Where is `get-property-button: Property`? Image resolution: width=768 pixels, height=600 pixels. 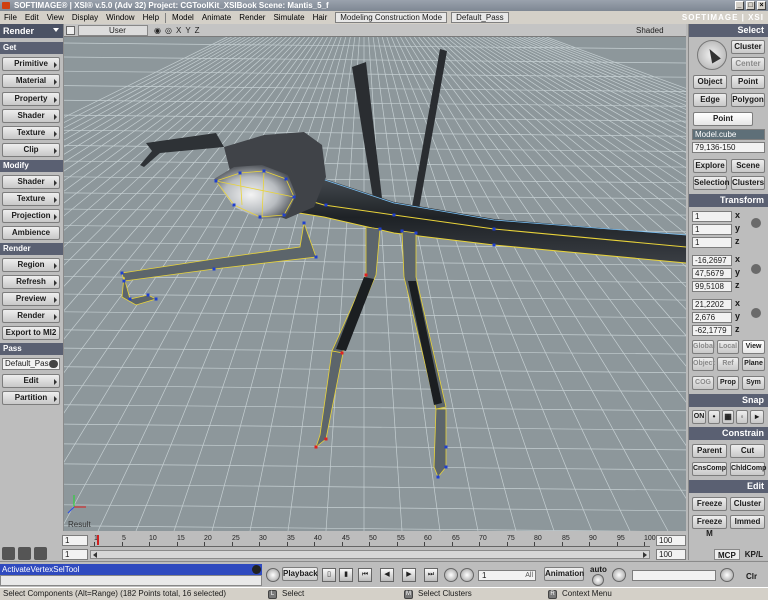 get-property-button: Property is located at coordinates (31, 99).